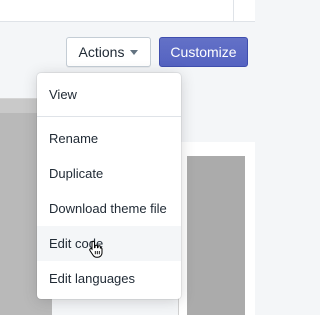  I want to click on customize-button-label: Customize, so click(203, 52).